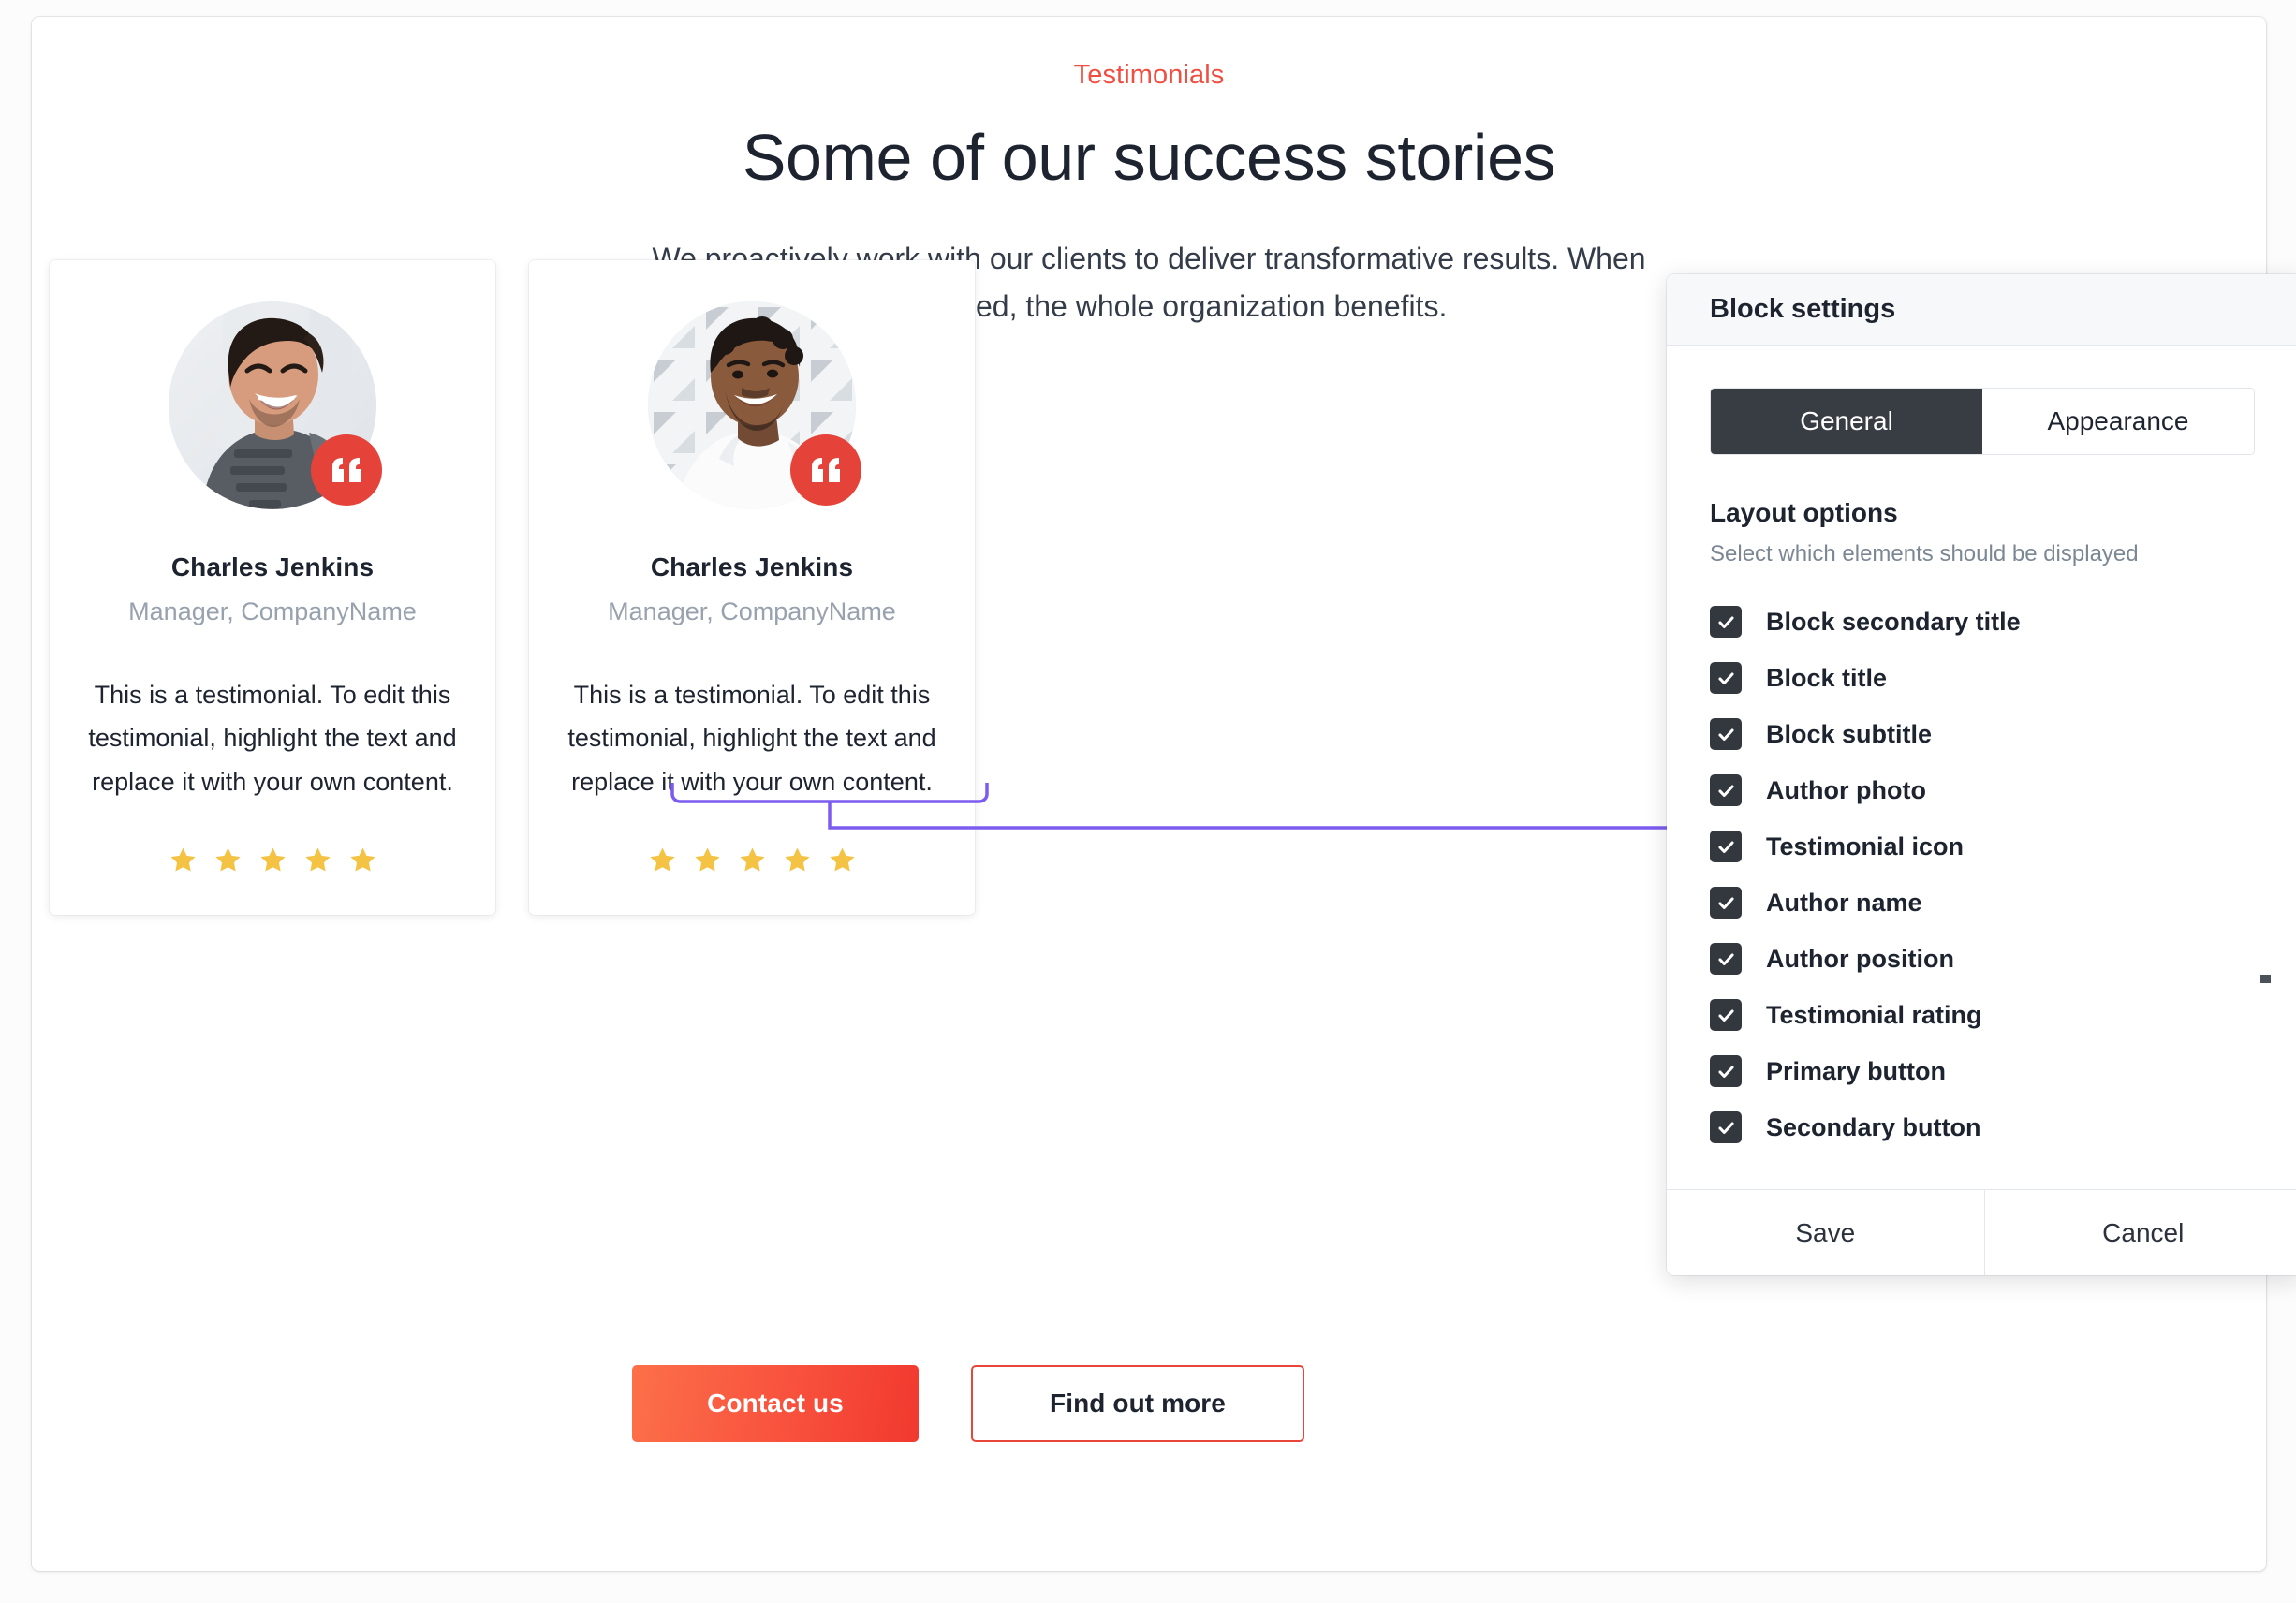 The image size is (2296, 1603). I want to click on panel-title: Block settings, so click(1803, 309).